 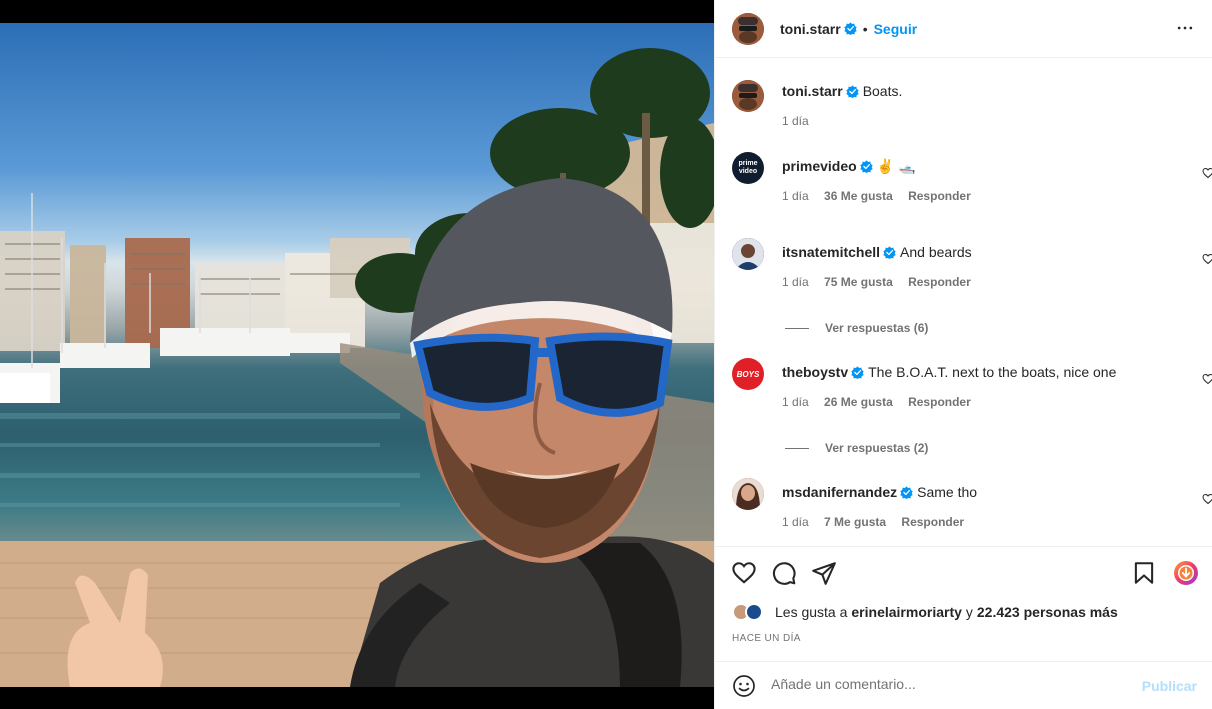 I want to click on comment-text: The B.O.A.T. next to the boats, nice one, so click(x=992, y=372).